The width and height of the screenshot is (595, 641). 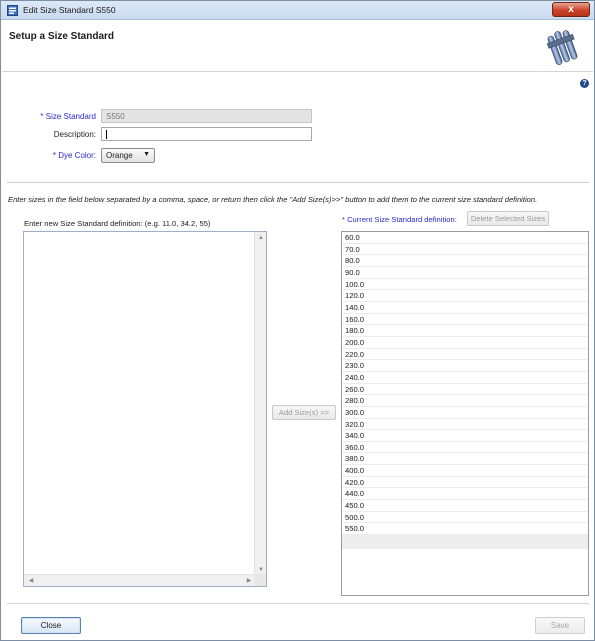 I want to click on scroll-left-icon: ◀, so click(x=31, y=581).